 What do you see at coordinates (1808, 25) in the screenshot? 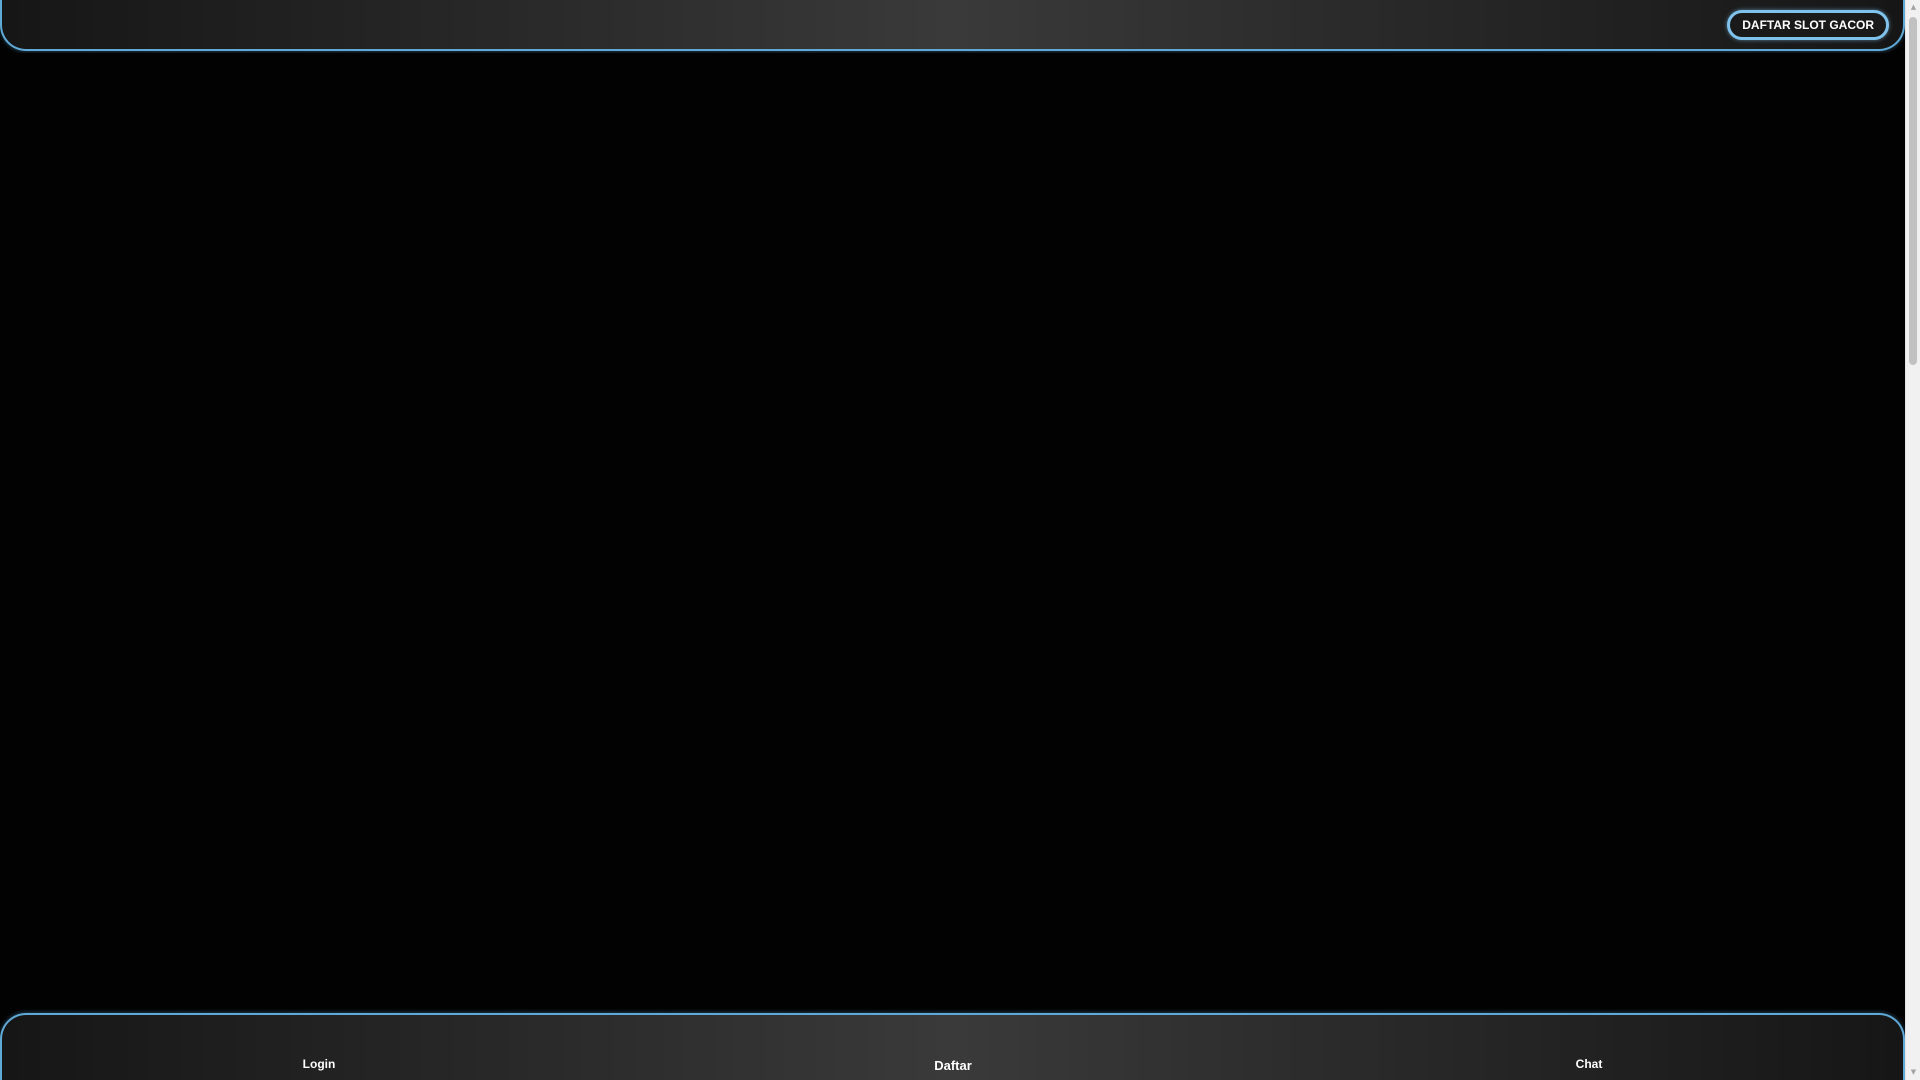
I see `daftar-slot-gacor-button: DAFTAR SLOT GACOR` at bounding box center [1808, 25].